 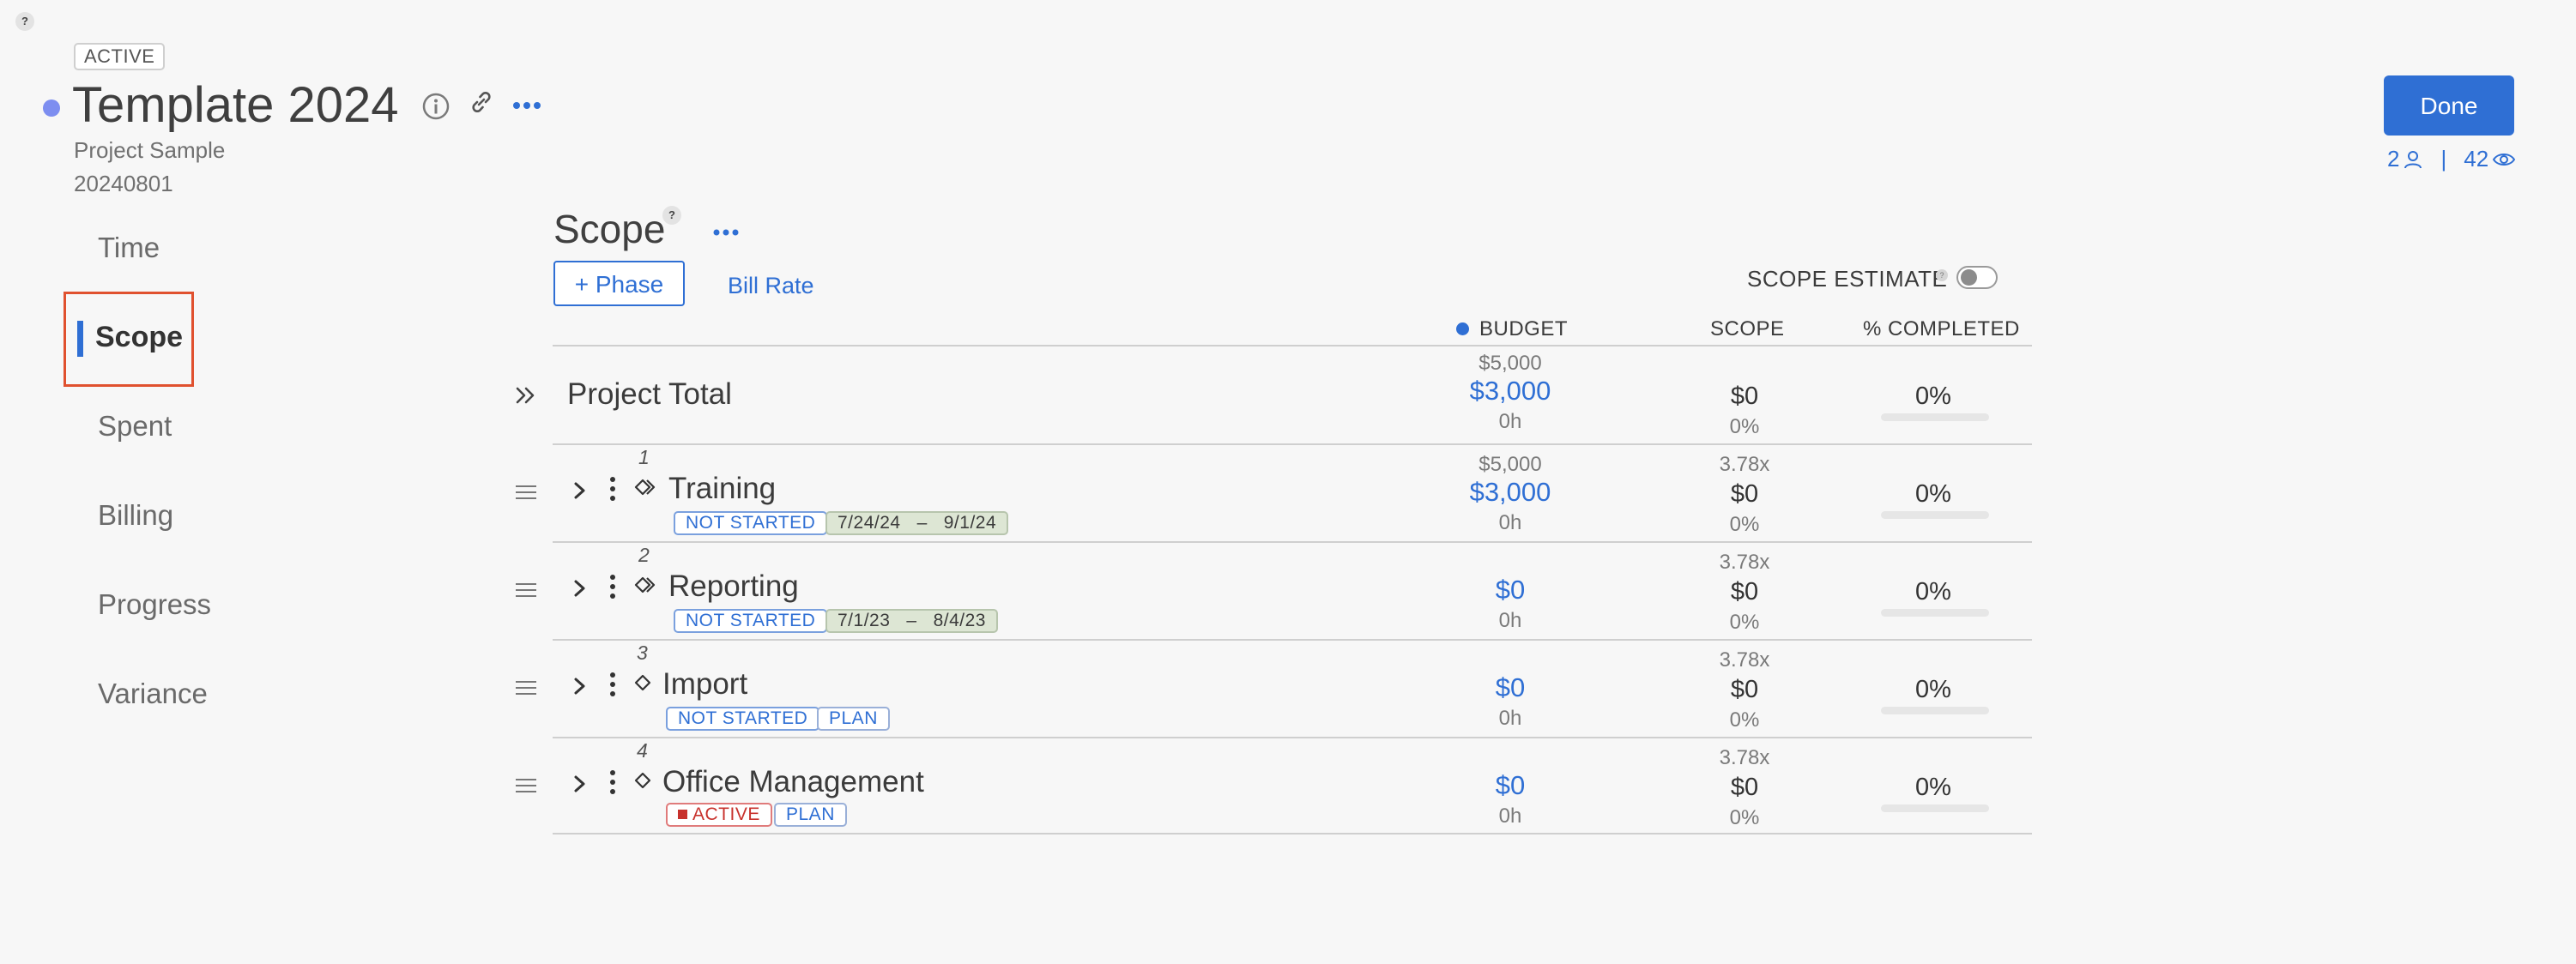 I want to click on scope-more-icon, so click(x=726, y=232).